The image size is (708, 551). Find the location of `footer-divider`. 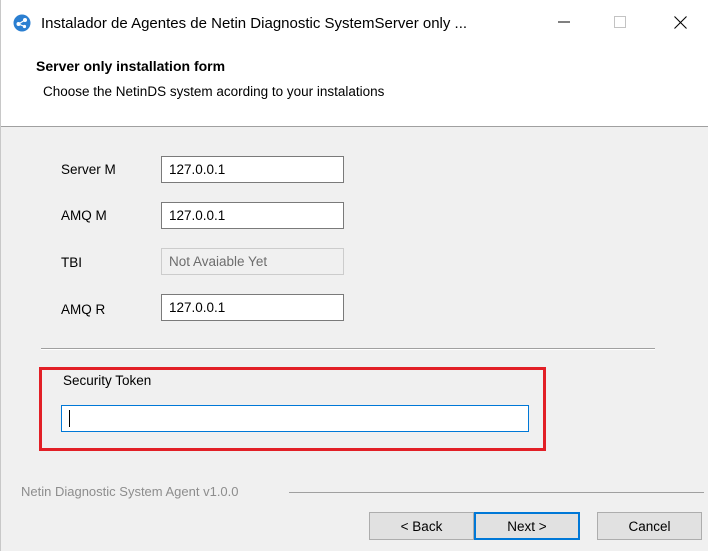

footer-divider is located at coordinates (496, 492).